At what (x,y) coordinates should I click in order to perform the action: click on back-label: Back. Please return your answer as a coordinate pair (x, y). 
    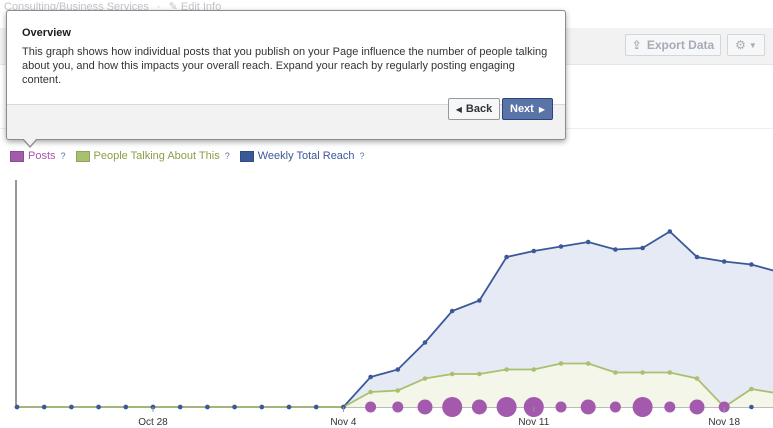
    Looking at the image, I should click on (479, 109).